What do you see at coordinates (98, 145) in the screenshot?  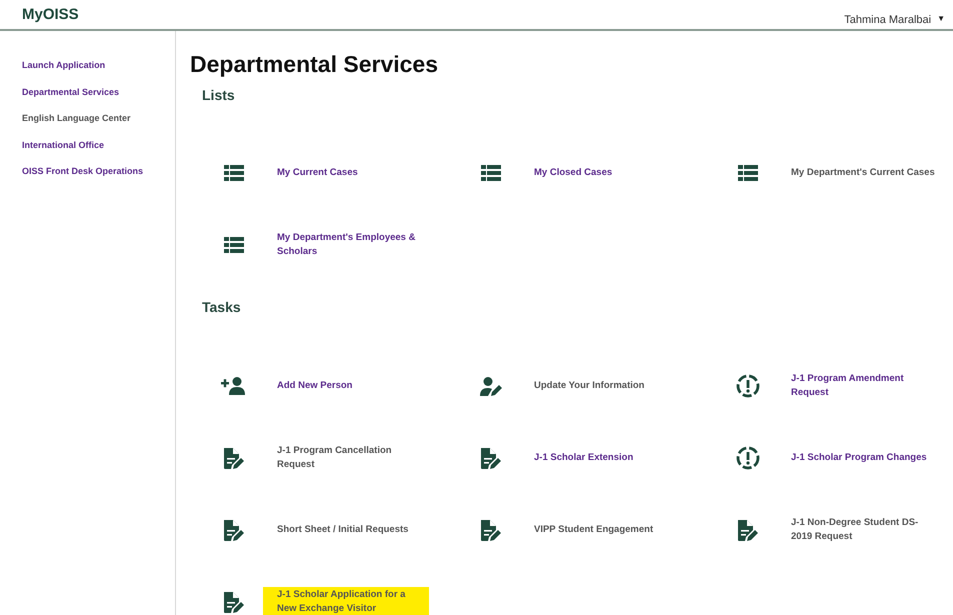 I see `sidebar-link: International Office` at bounding box center [98, 145].